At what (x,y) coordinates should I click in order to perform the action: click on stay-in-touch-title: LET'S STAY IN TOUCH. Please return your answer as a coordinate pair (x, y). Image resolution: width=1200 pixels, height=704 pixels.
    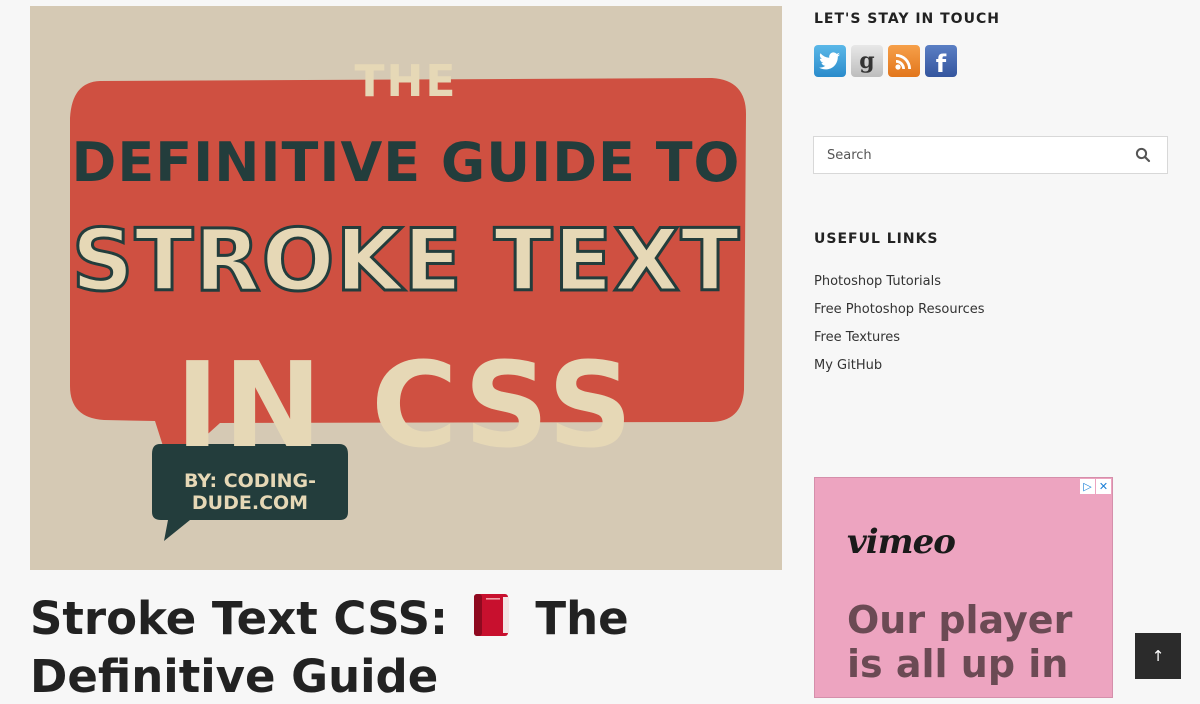
    Looking at the image, I should click on (907, 19).